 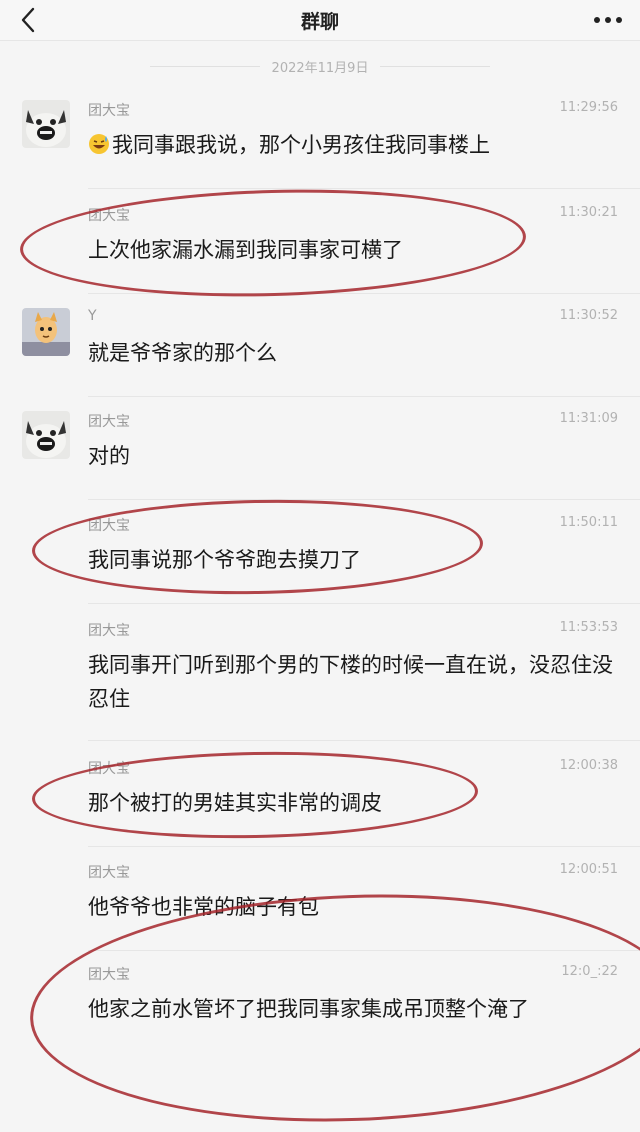 I want to click on more-dots-icon, so click(x=608, y=20).